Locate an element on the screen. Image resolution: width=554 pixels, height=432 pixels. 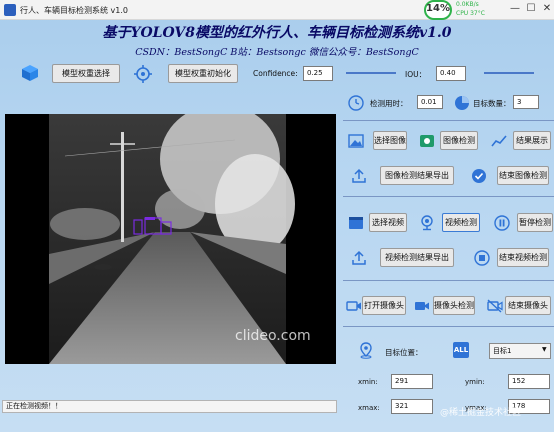
export-image-result-button: 图像检测结果导出 is located at coordinates (417, 175).